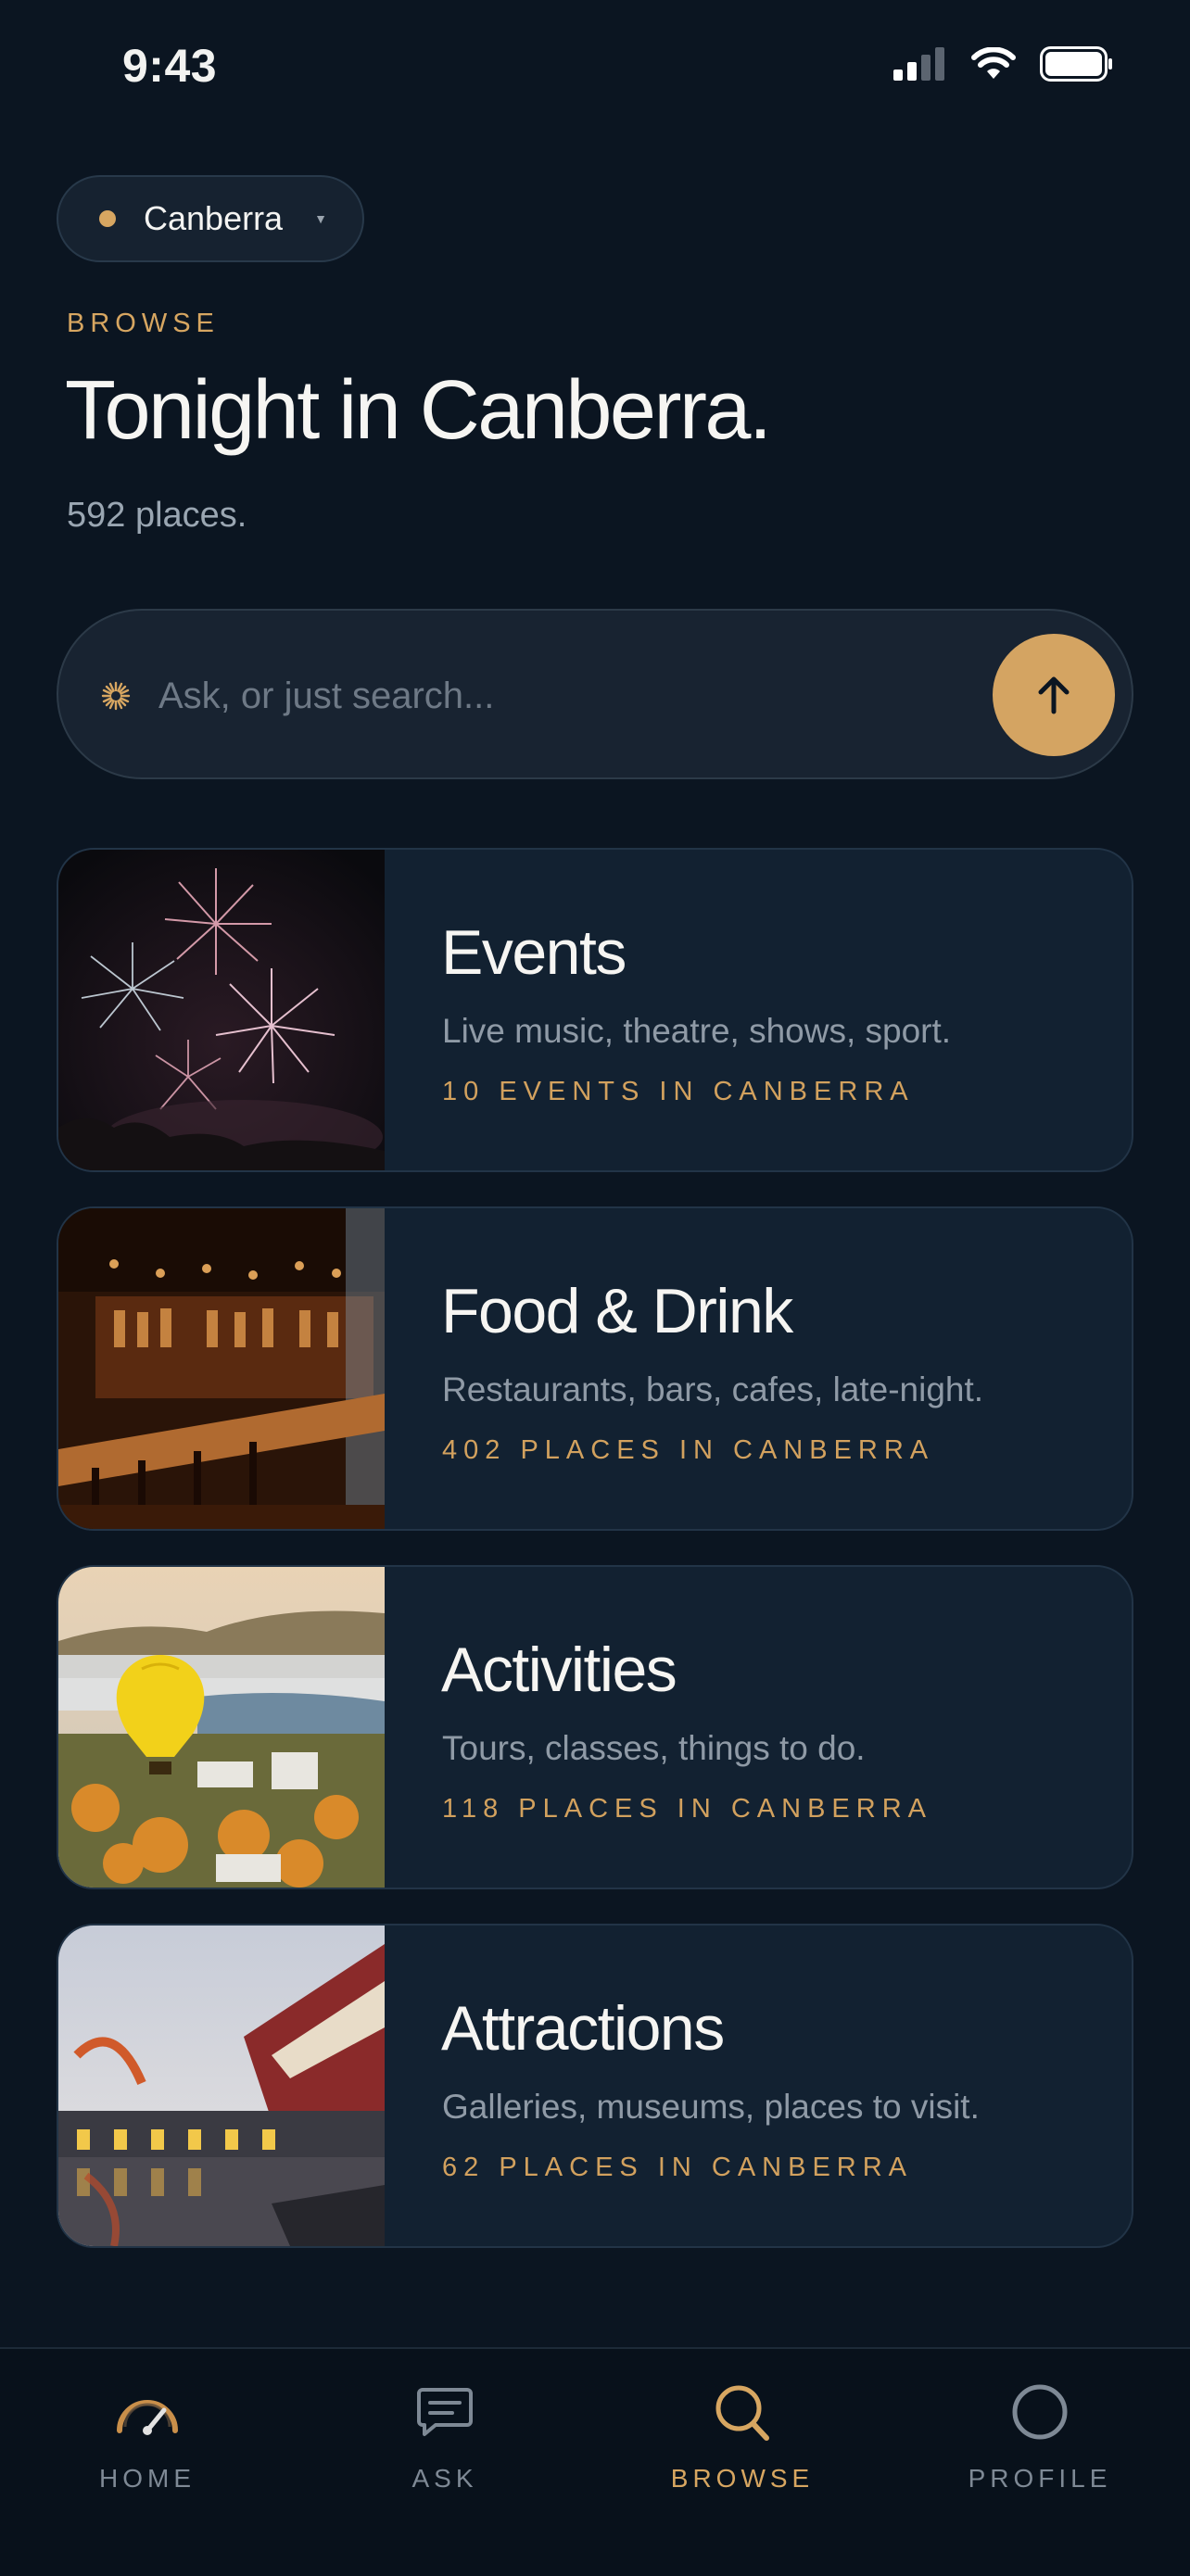 The width and height of the screenshot is (1190, 2576). Describe the element at coordinates (654, 1748) in the screenshot. I see `category-subtitle: Tours, classes, things to do.` at that location.